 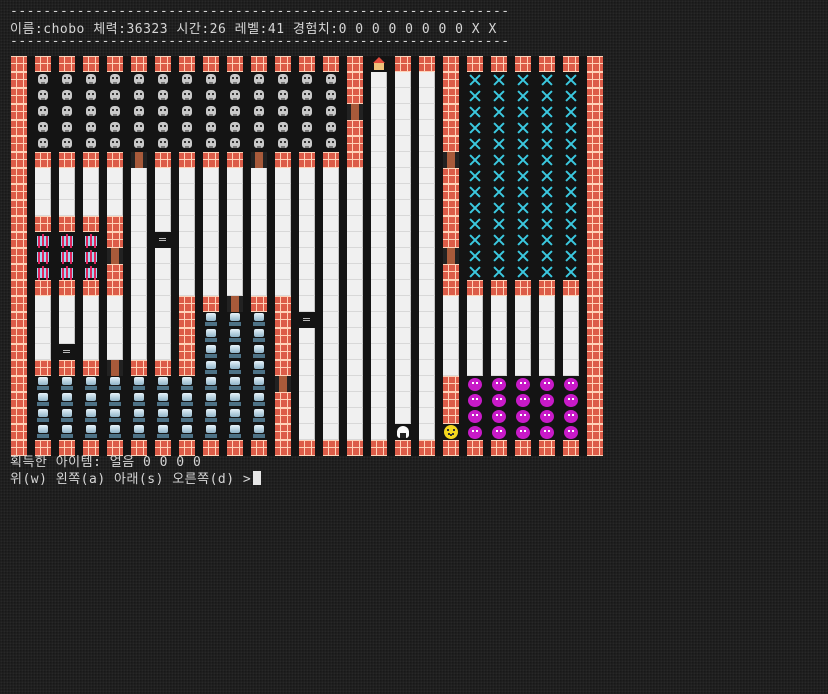 What do you see at coordinates (523, 400) in the screenshot?
I see `devil-icon` at bounding box center [523, 400].